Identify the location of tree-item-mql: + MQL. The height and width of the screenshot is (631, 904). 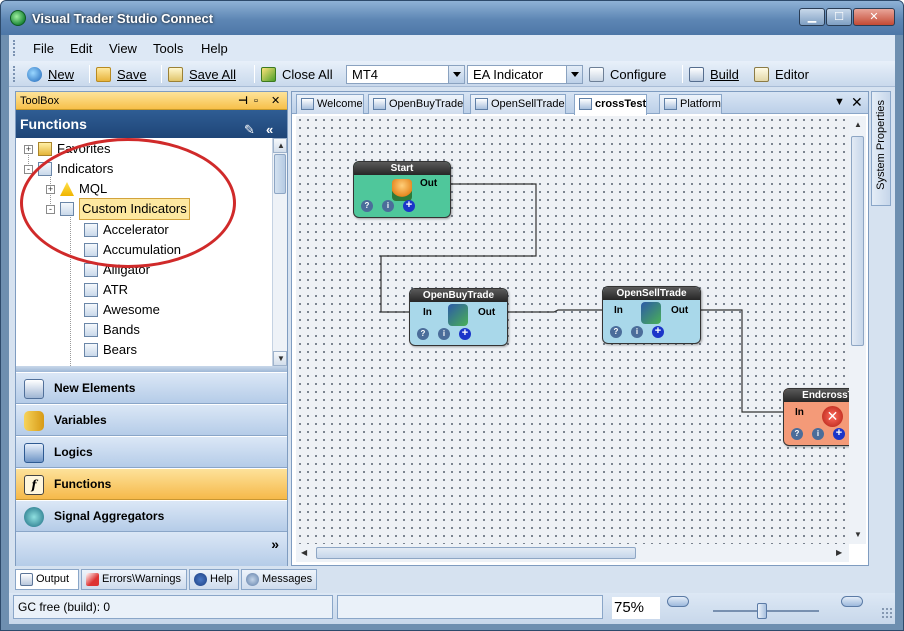
(76, 189).